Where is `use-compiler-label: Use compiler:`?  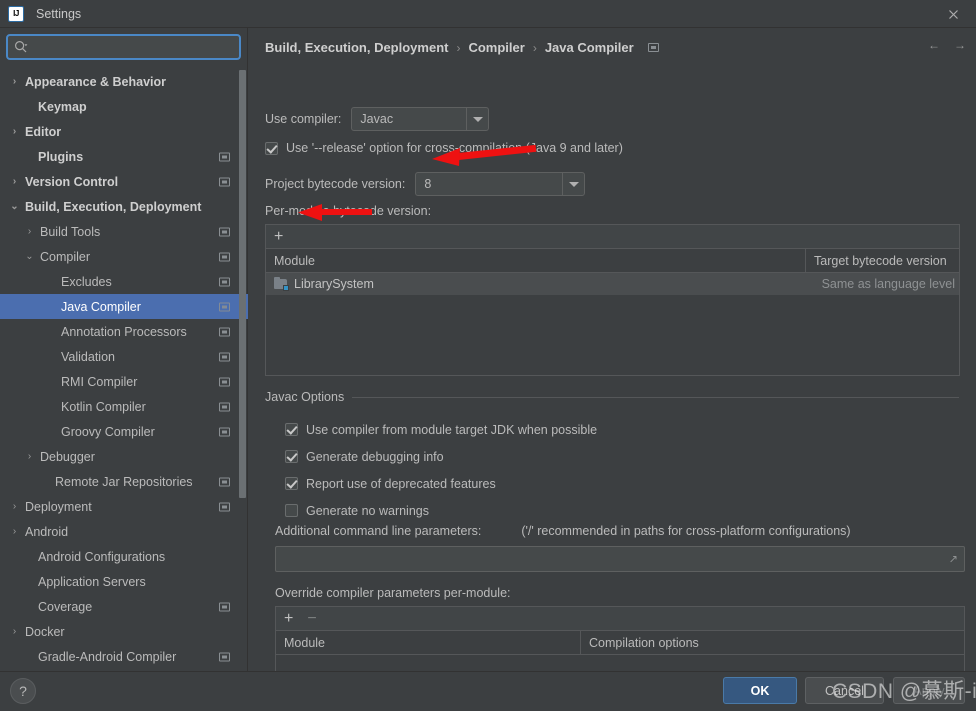 use-compiler-label: Use compiler: is located at coordinates (303, 119).